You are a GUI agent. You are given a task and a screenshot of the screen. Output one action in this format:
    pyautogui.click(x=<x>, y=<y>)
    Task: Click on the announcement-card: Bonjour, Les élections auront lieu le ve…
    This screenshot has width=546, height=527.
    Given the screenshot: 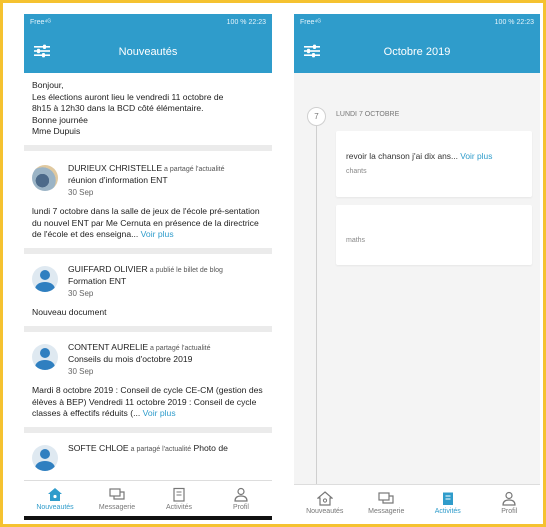 What is the action you would take?
    pyautogui.click(x=148, y=109)
    